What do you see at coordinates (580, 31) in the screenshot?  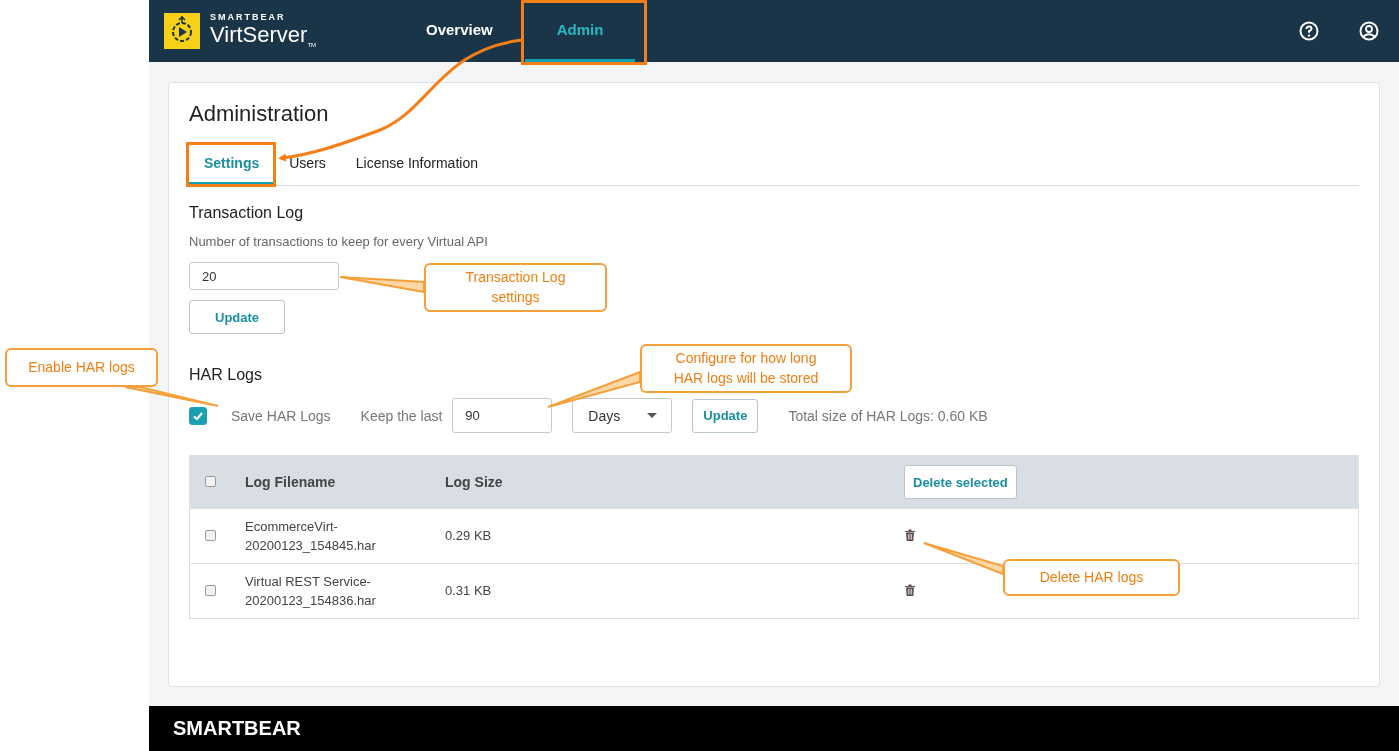 I see `nav-tab: Admin` at bounding box center [580, 31].